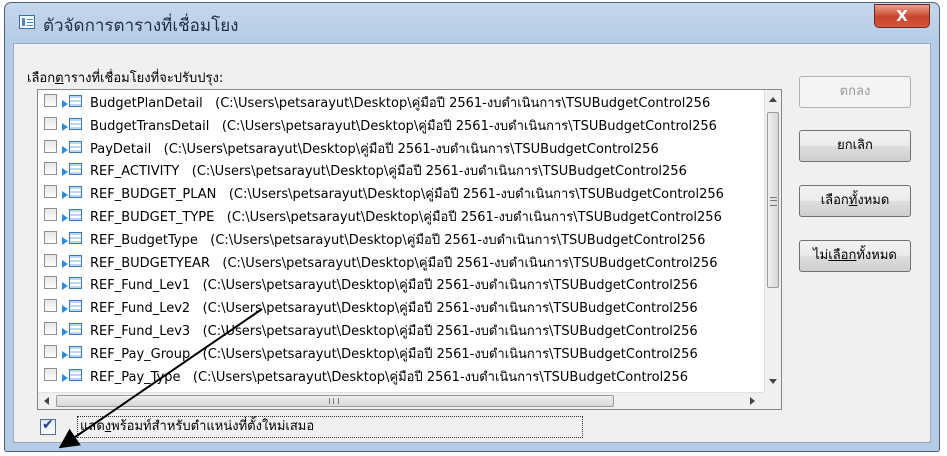 The height and width of the screenshot is (456, 947). Describe the element at coordinates (153, 195) in the screenshot. I see `table-name: REF_BUDGET_PLAN` at that location.